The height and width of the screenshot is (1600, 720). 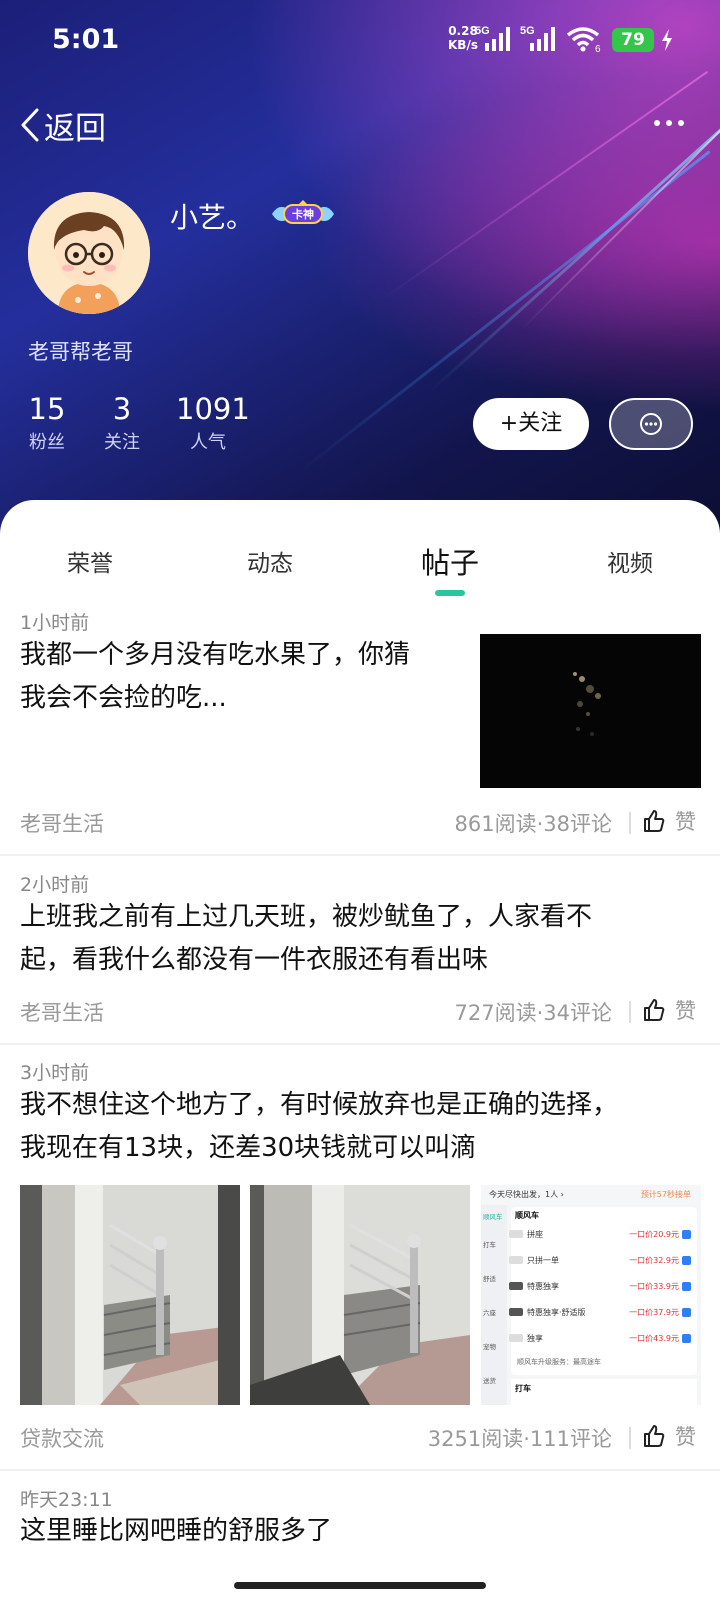 What do you see at coordinates (213, 409) in the screenshot?
I see `stat-value: 1091` at bounding box center [213, 409].